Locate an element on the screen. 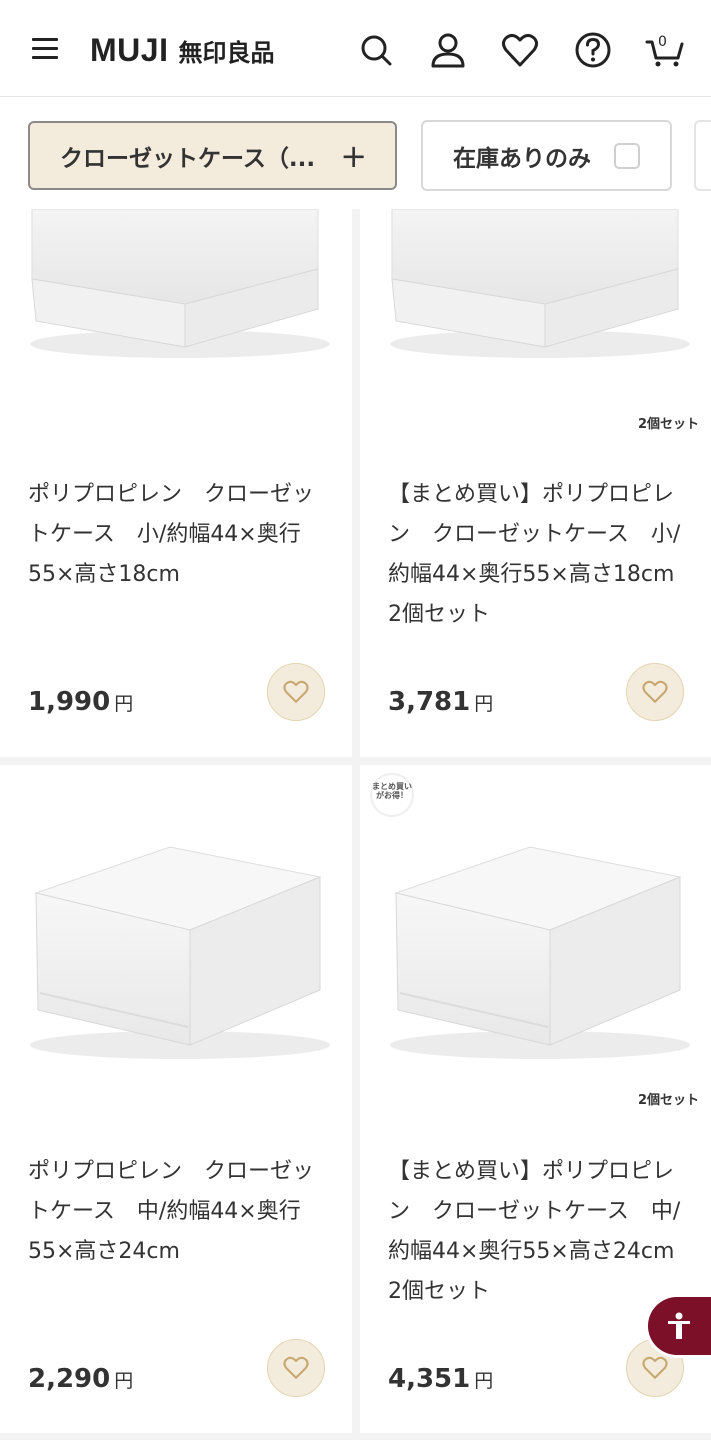 The image size is (711, 1440). accessibility-icon is located at coordinates (679, 1325).